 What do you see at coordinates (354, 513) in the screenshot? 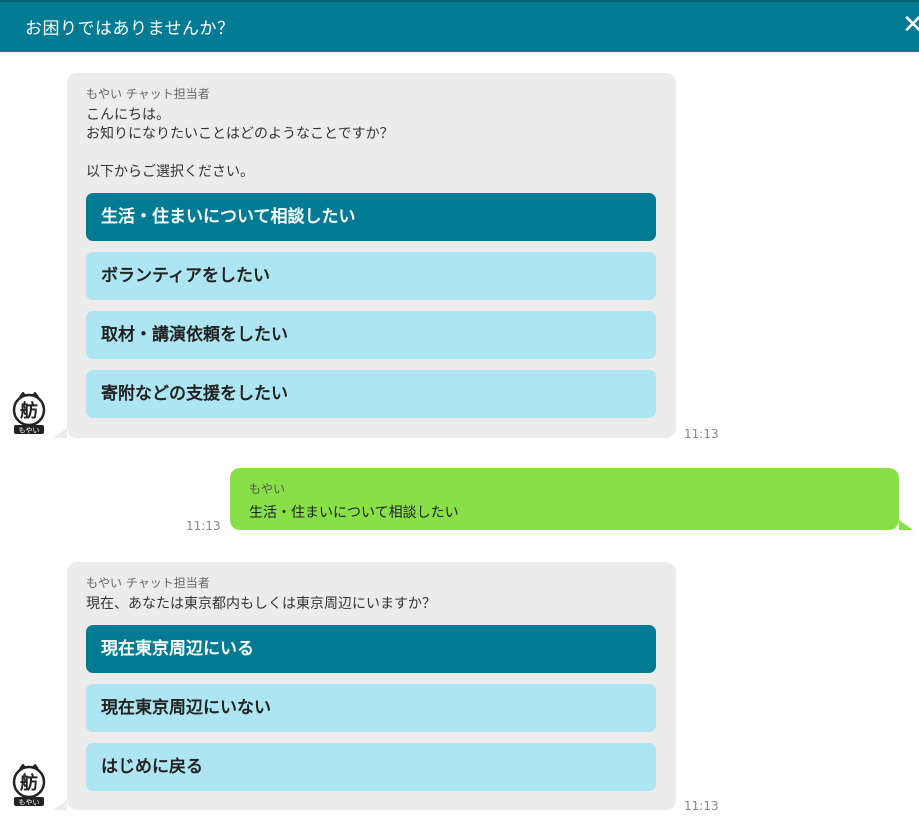
I see `message-text: 生活・住まいについて相談したい` at bounding box center [354, 513].